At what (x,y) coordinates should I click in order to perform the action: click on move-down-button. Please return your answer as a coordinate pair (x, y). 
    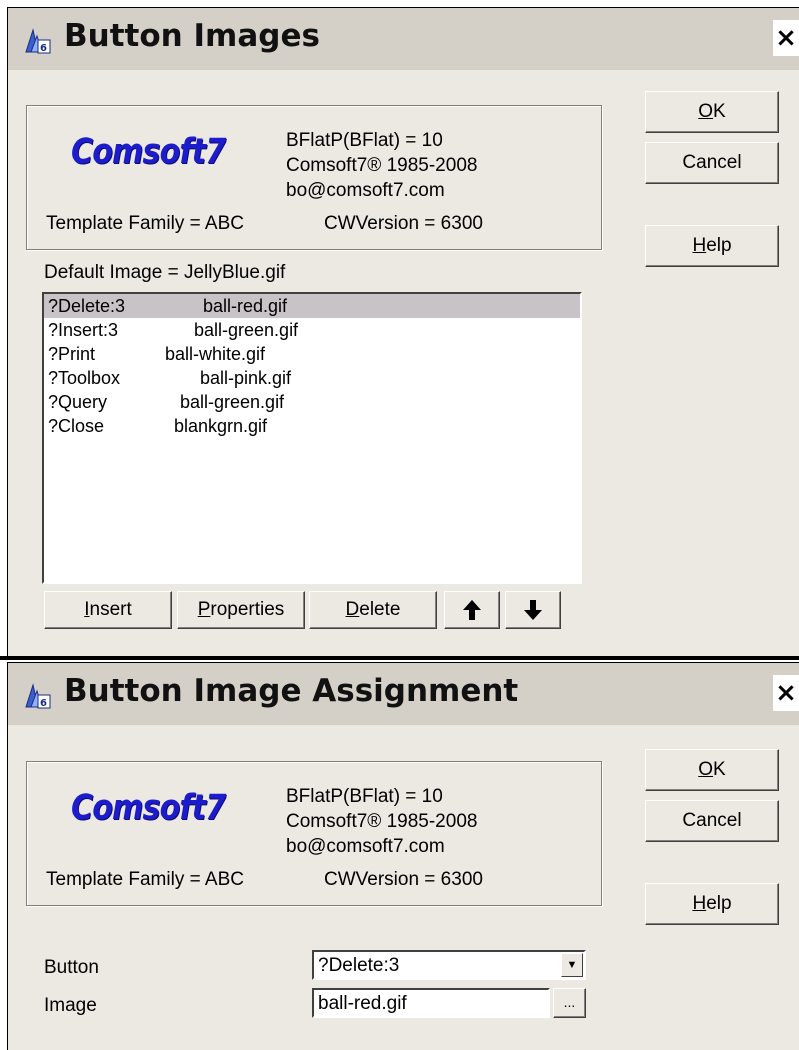
    Looking at the image, I should click on (533, 610).